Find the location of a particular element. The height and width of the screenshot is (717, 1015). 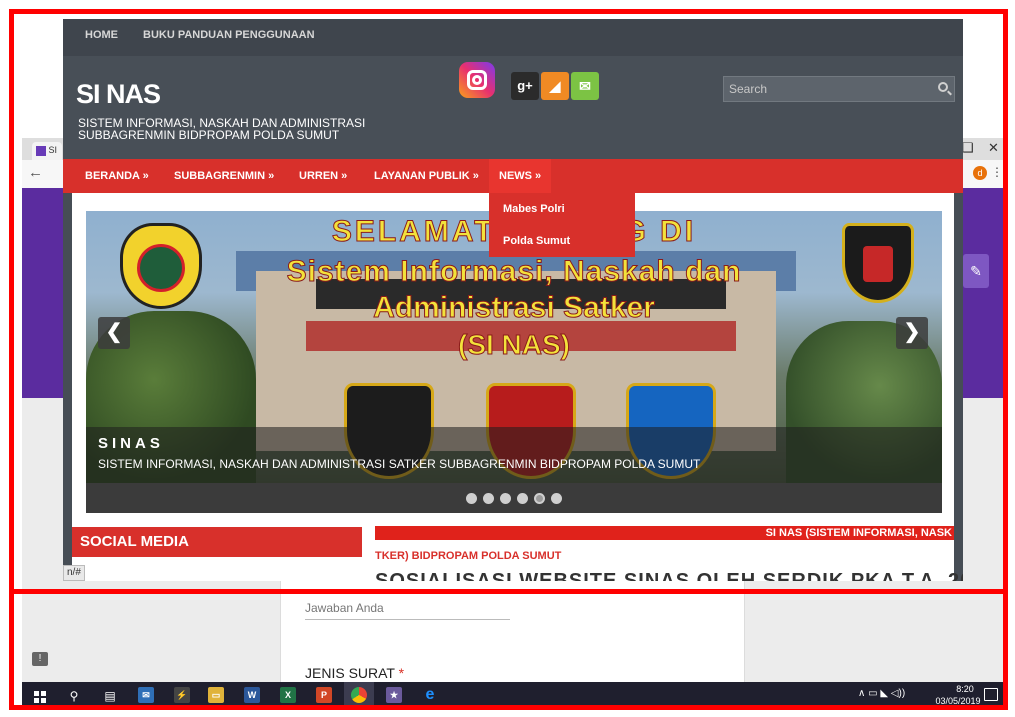

status-url-tooltip: n/# is located at coordinates (74, 573).